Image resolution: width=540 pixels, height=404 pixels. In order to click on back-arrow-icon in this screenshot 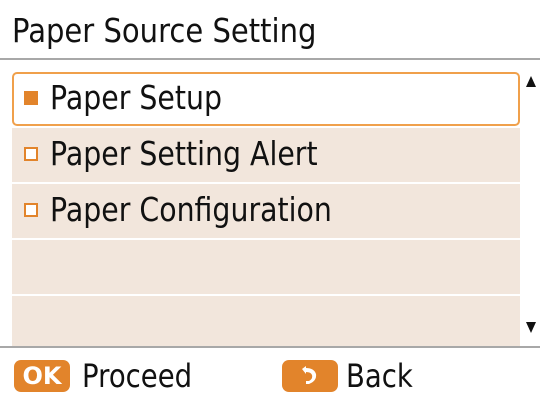, I will do `click(310, 376)`.